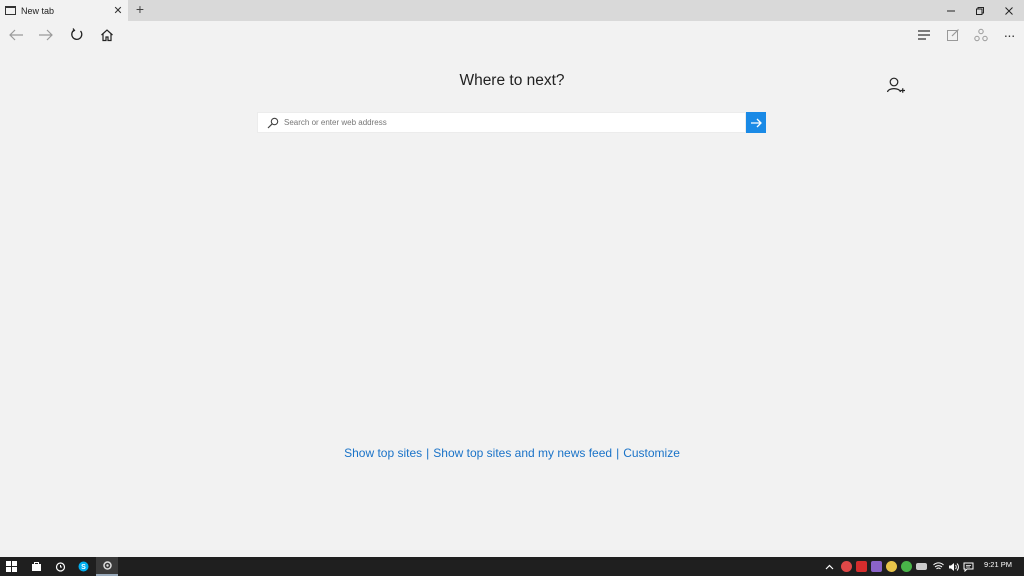 The image size is (1024, 576). I want to click on web-note-button, so click(953, 35).